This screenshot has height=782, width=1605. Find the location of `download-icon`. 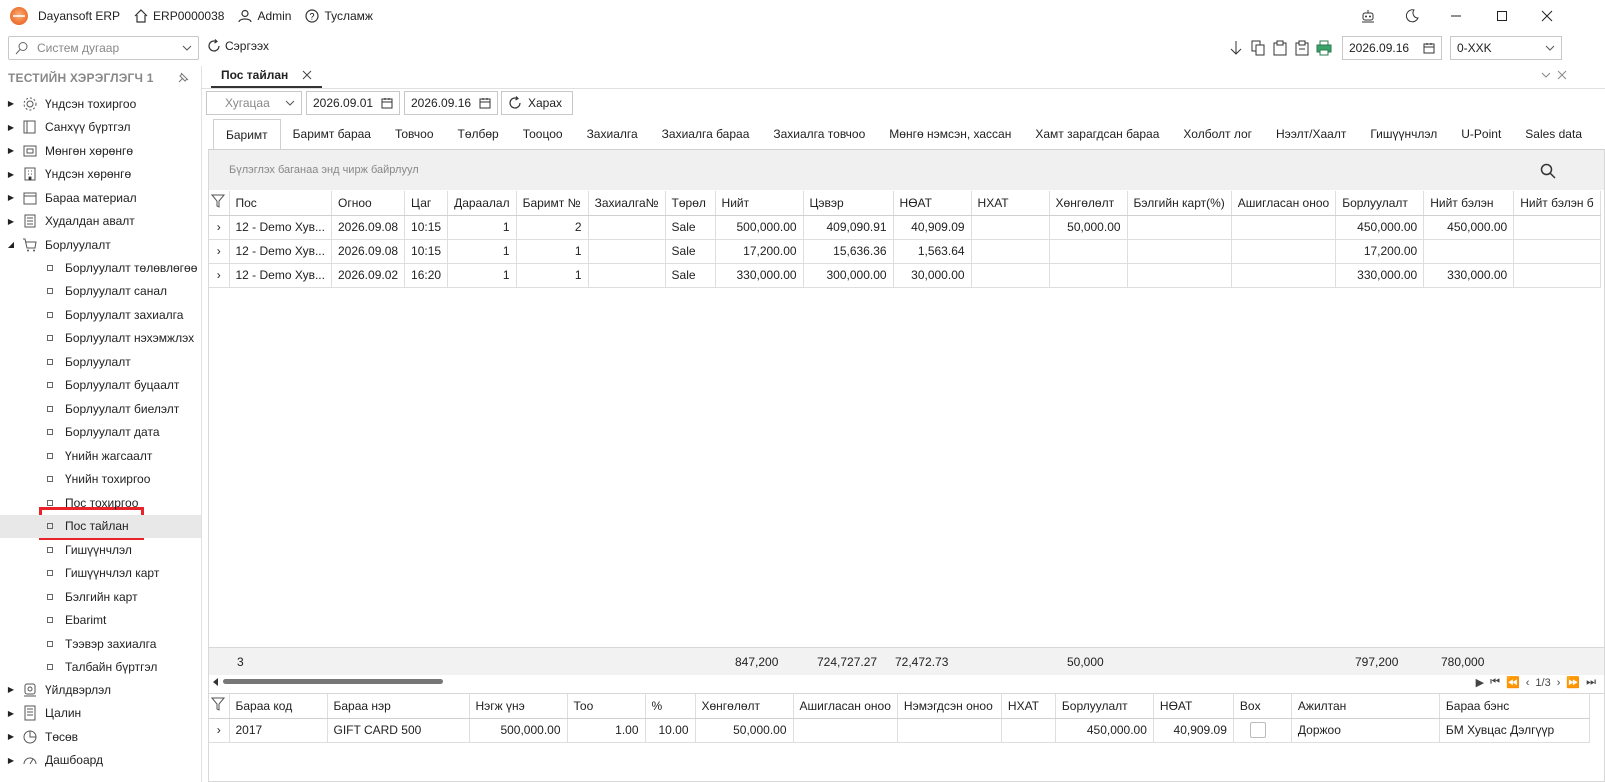

download-icon is located at coordinates (1236, 48).